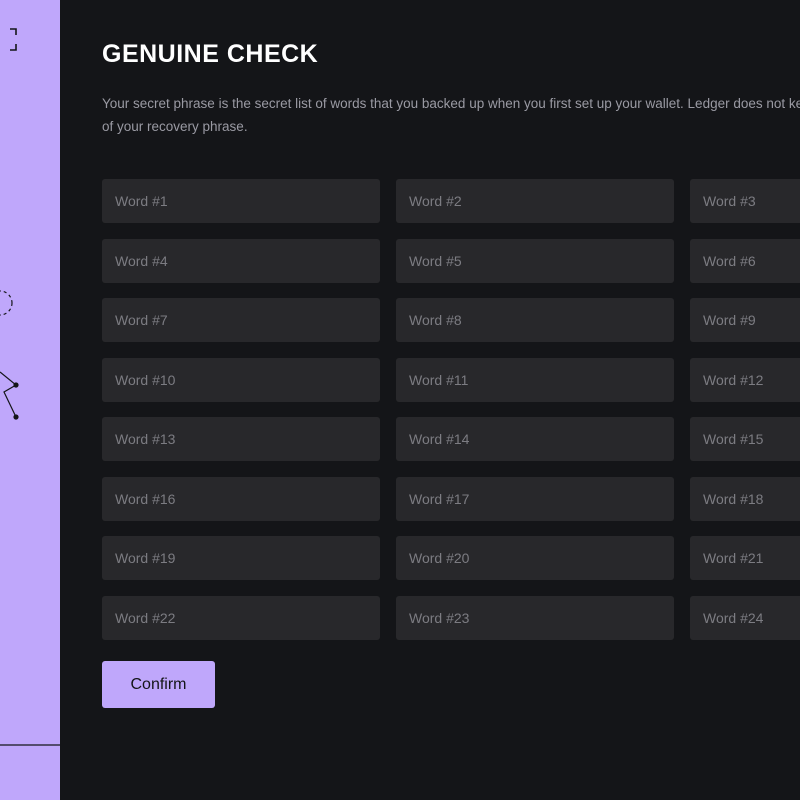 Image resolution: width=800 pixels, height=800 pixels. I want to click on side-illustration, so click(30, 387).